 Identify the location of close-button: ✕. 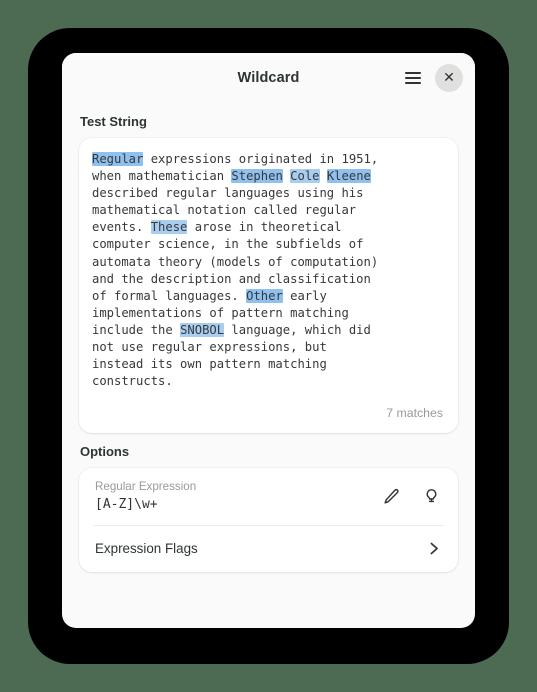
(449, 78).